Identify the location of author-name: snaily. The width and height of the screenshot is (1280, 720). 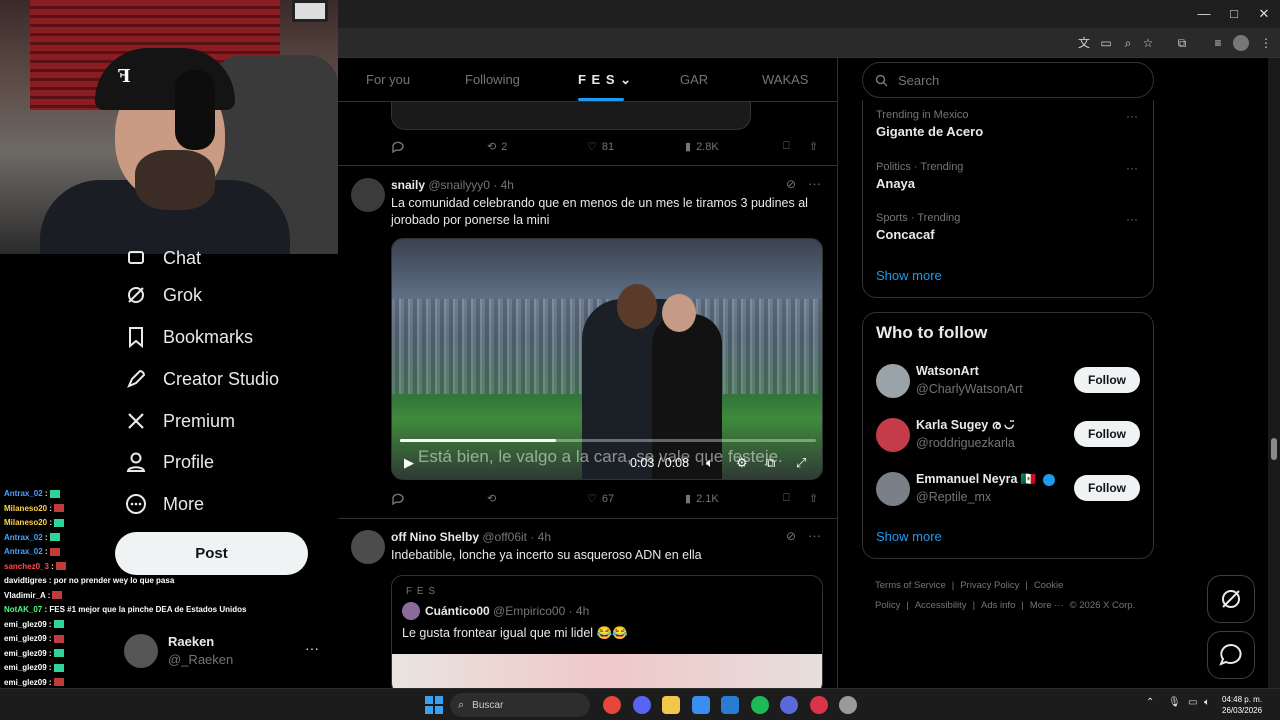
(408, 185).